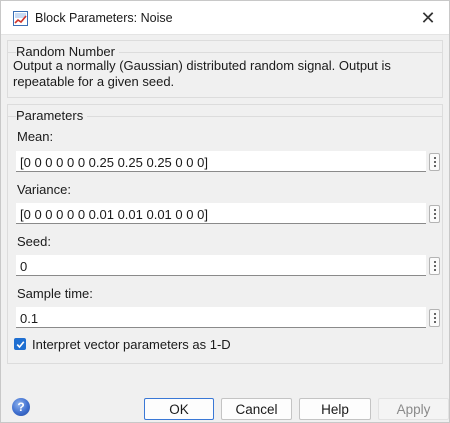  Describe the element at coordinates (221, 213) in the screenshot. I see `variance-input` at that location.